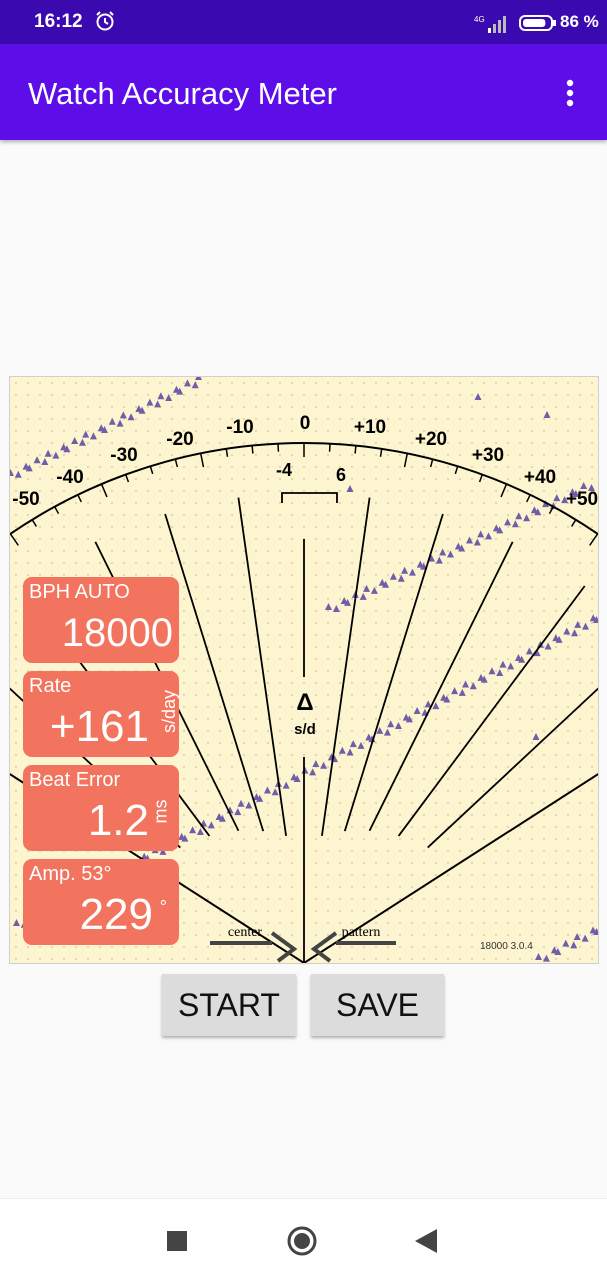 Image resolution: width=607 pixels, height=1281 pixels. Describe the element at coordinates (538, 23) in the screenshot. I see `battery-icon` at that location.